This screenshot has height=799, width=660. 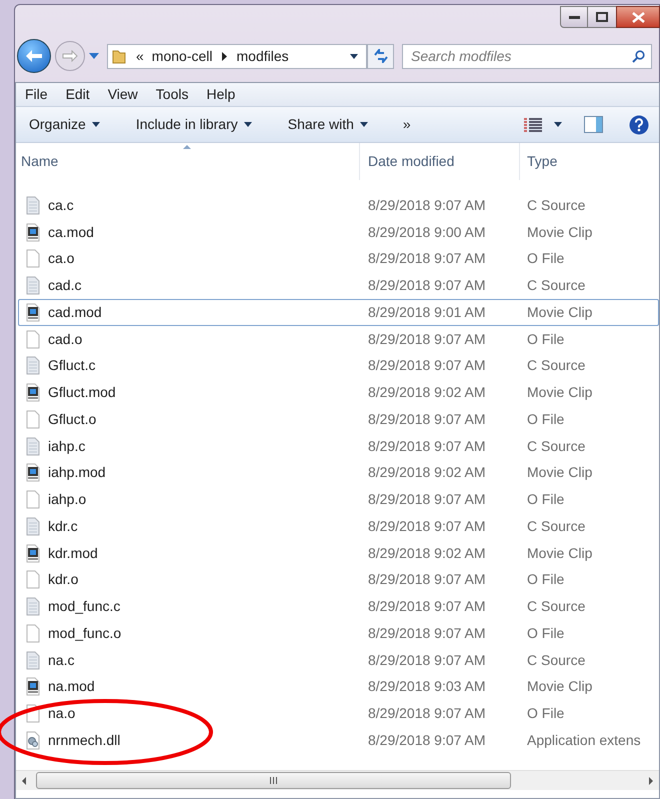 I want to click on file-name: cad.o, so click(x=65, y=339).